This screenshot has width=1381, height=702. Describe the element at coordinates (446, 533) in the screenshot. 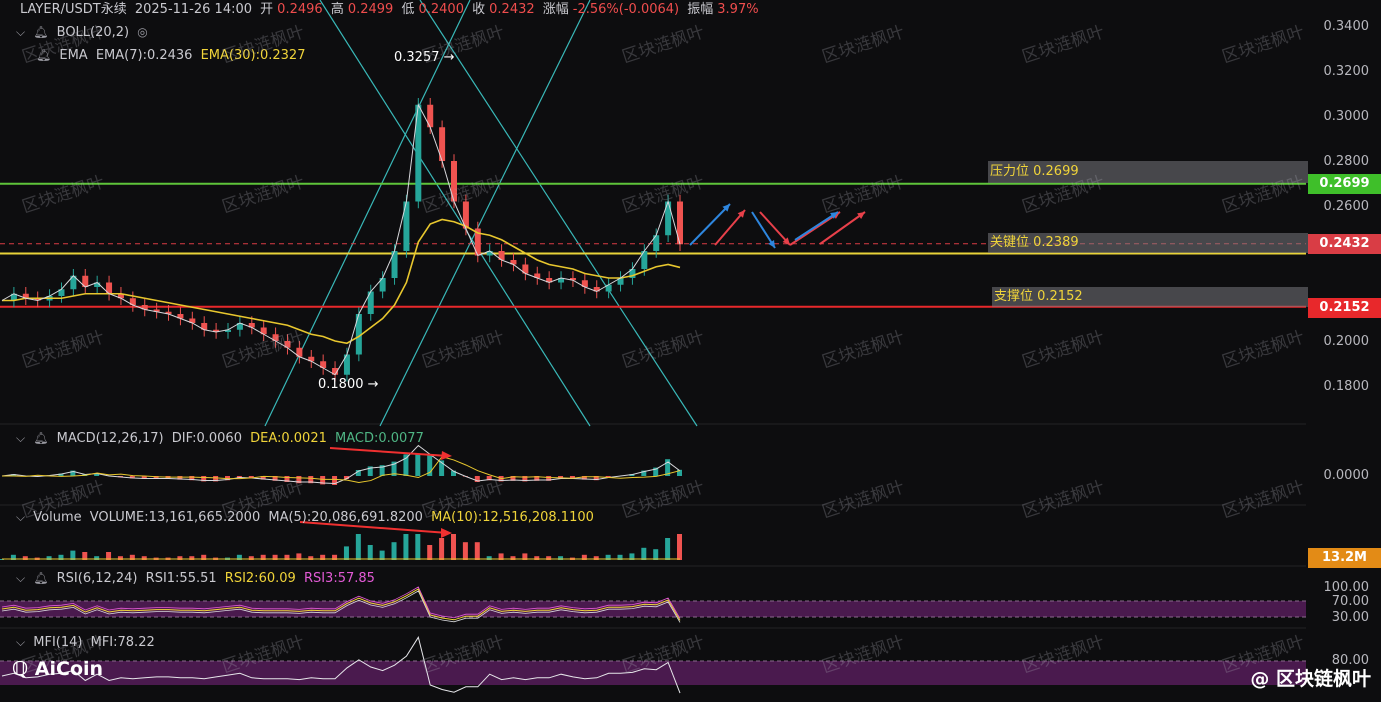

I see `volume-annotation-arrowhead` at that location.